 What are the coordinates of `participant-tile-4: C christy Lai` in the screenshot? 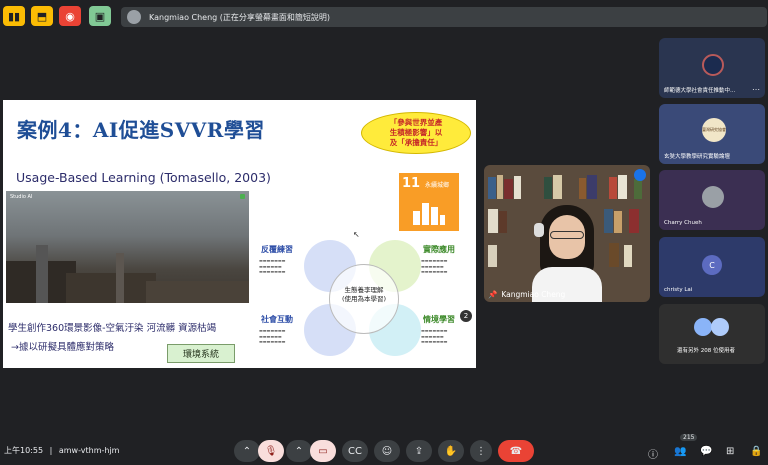 It's located at (712, 267).